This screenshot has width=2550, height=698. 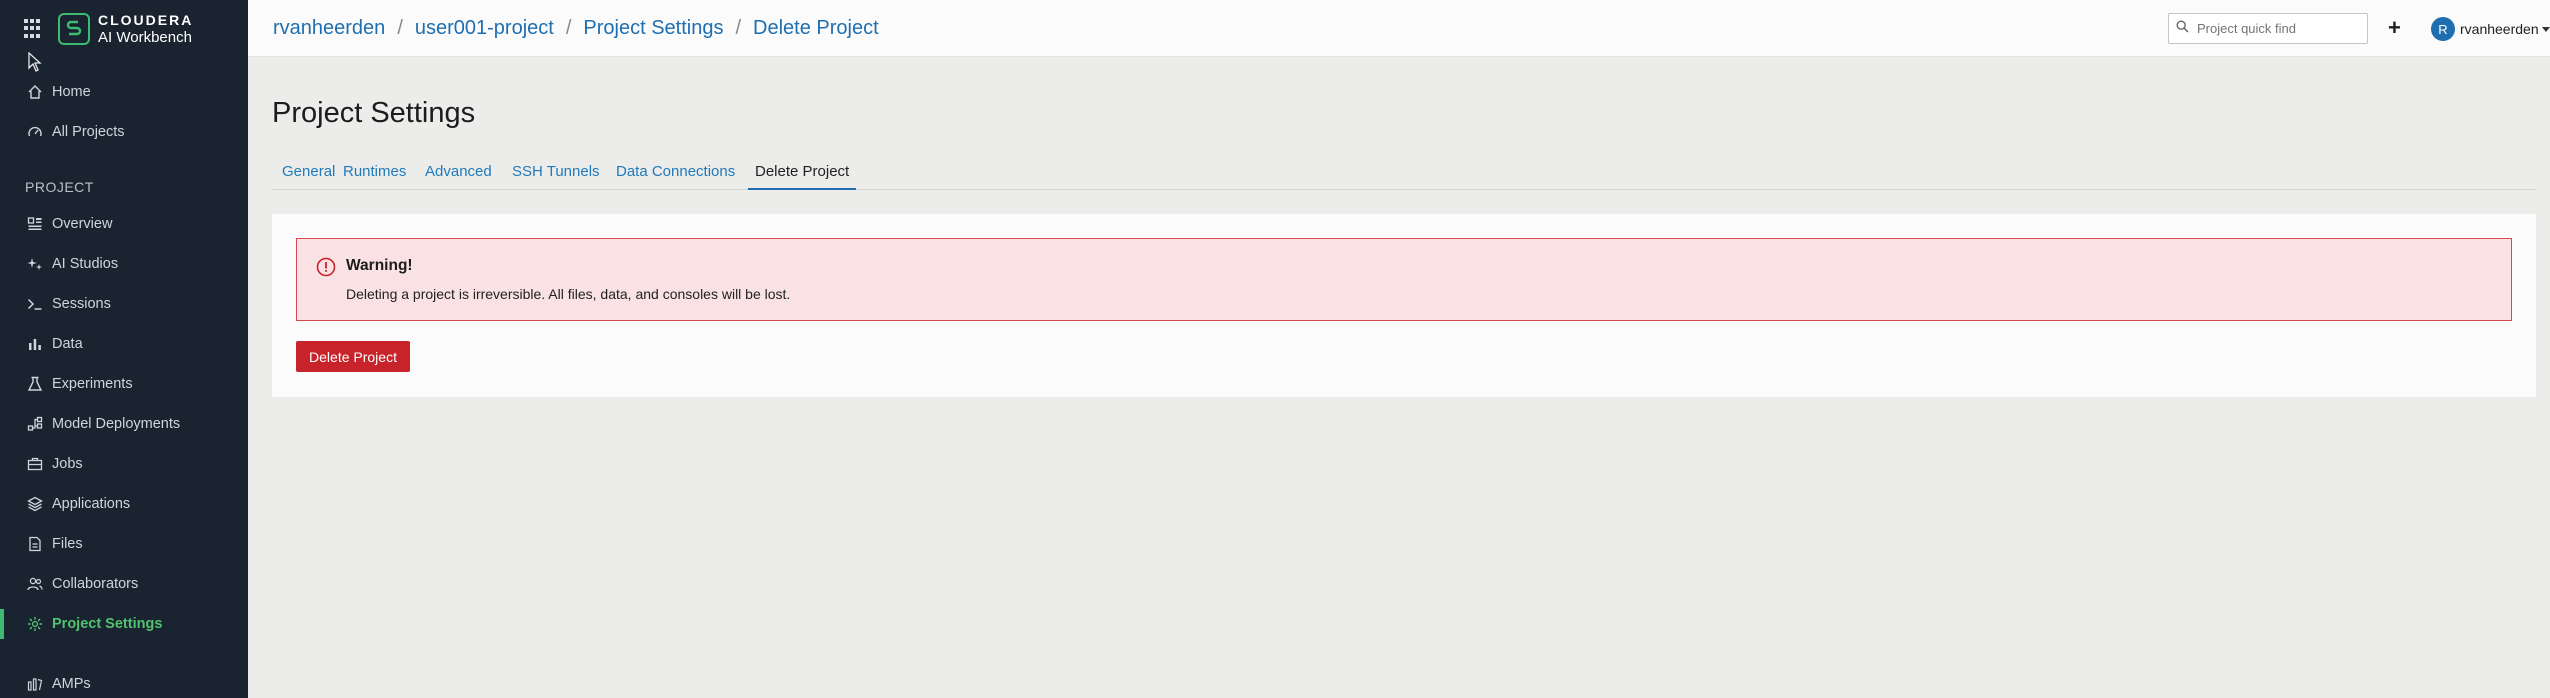 I want to click on sidebar-item-label: AMPs, so click(x=71, y=684).